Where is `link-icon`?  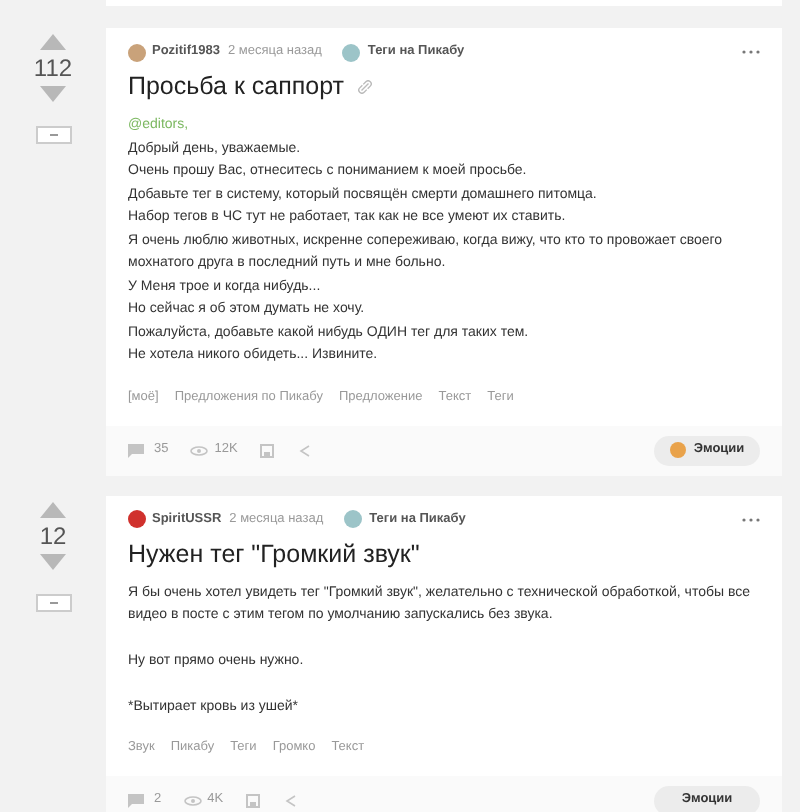 link-icon is located at coordinates (364, 86).